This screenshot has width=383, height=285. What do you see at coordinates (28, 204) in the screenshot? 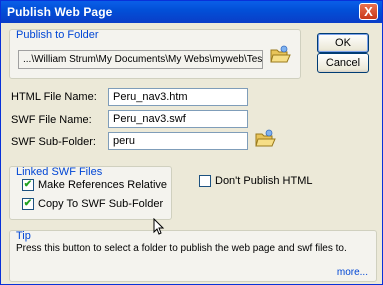
I see `copy-to-swf-sub-folder-checkbox: ✔` at bounding box center [28, 204].